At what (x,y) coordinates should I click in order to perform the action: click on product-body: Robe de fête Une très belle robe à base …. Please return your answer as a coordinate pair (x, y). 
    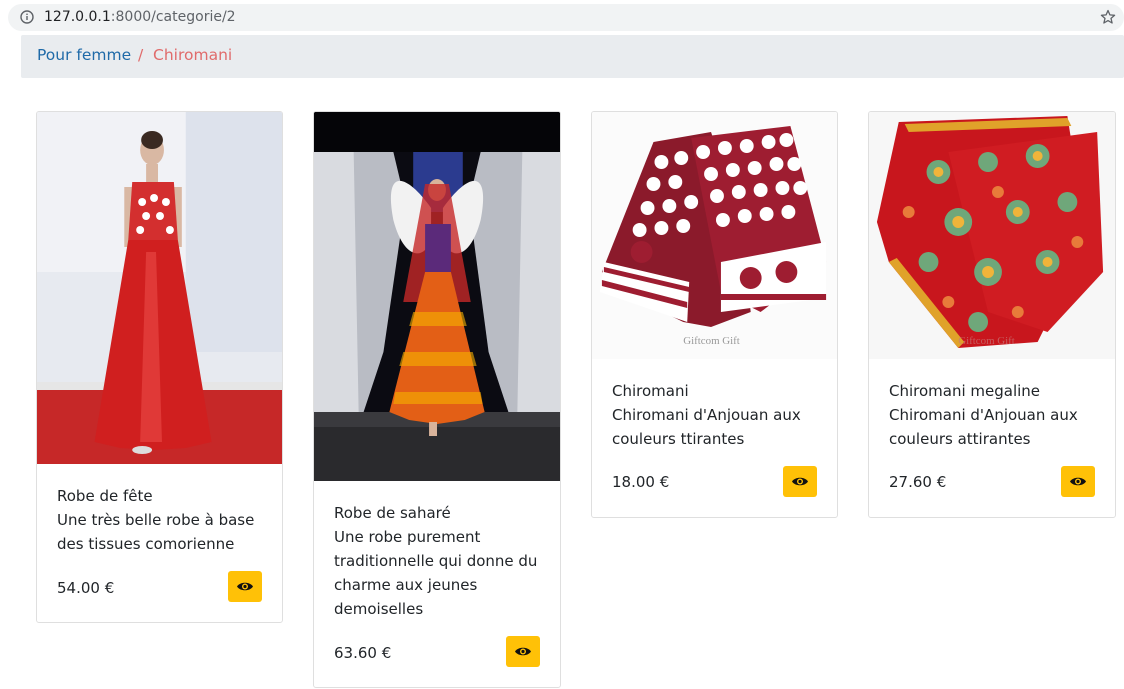
    Looking at the image, I should click on (159, 520).